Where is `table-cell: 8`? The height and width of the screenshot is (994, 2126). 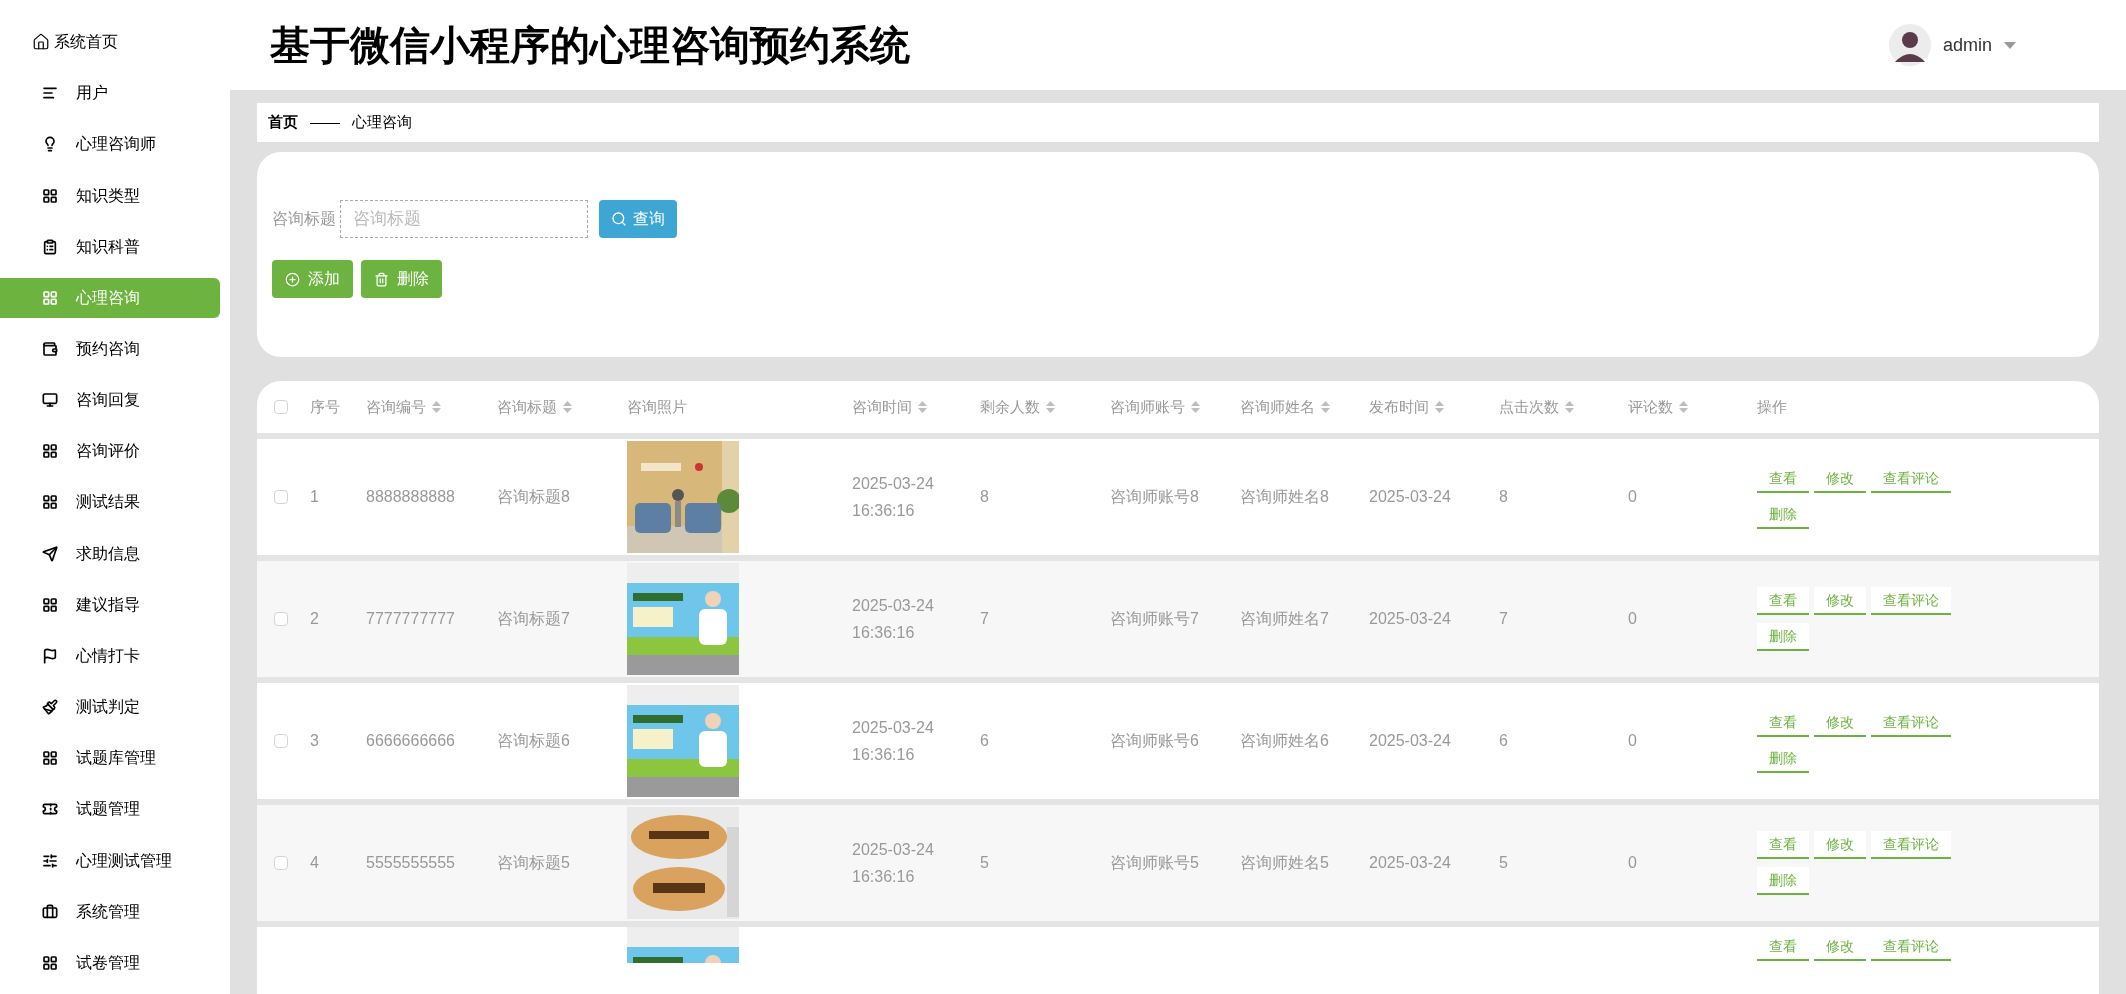
table-cell: 8 is located at coordinates (1503, 496).